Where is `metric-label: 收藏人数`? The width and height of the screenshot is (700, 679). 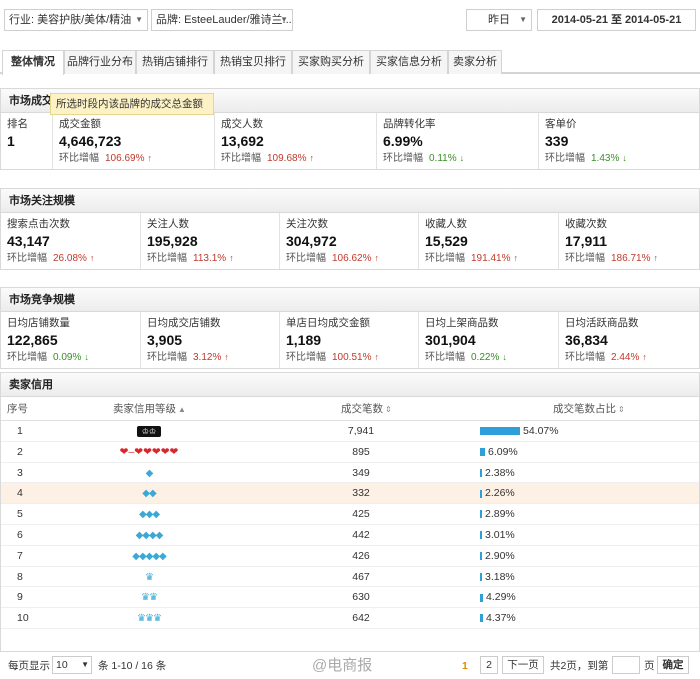 metric-label: 收藏人数 is located at coordinates (446, 224).